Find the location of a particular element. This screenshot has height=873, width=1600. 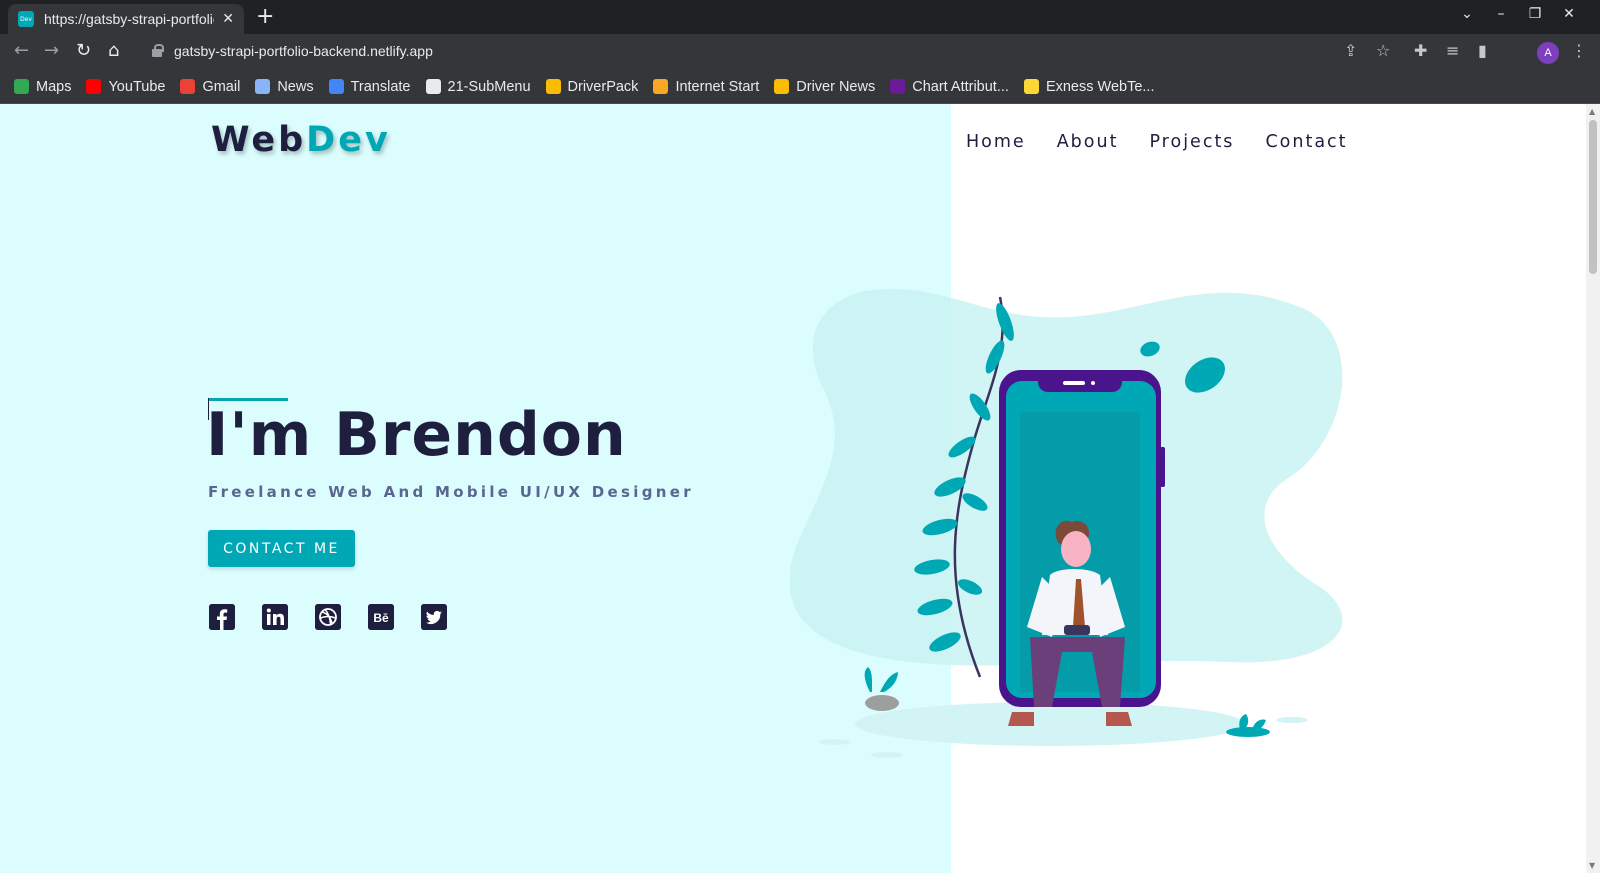

menu-kebab-icon: ⋮ is located at coordinates (1579, 50).